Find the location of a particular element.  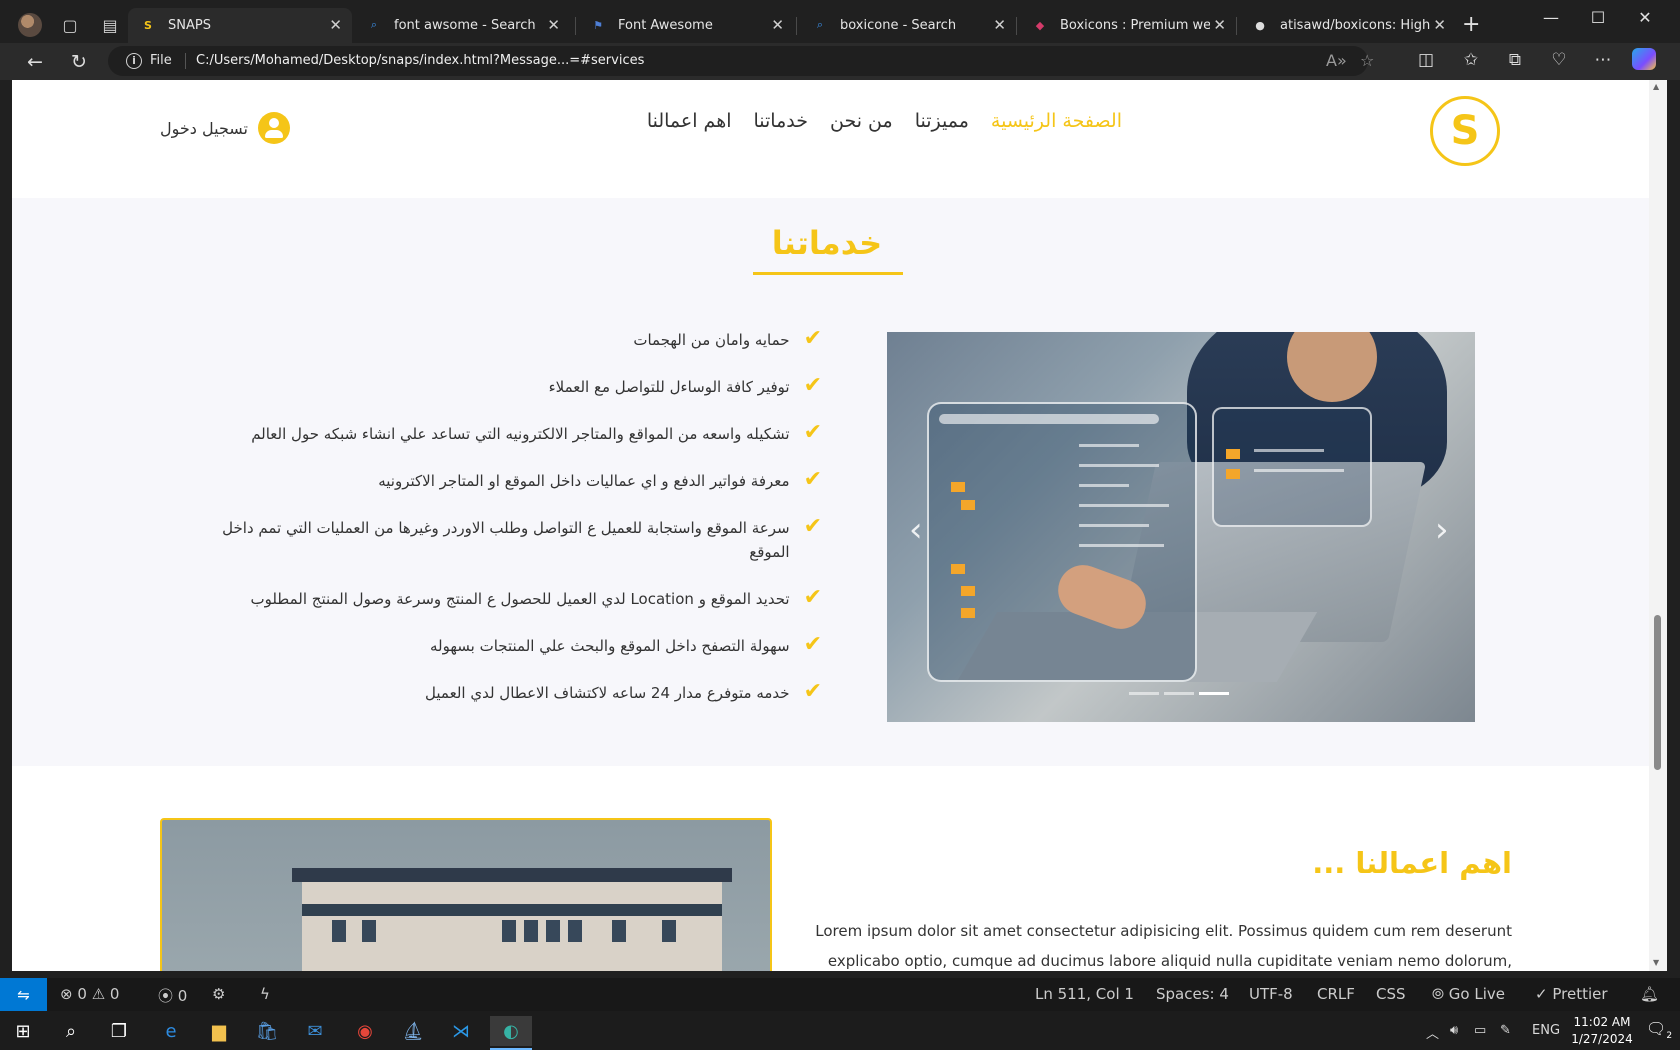

copilot-icon is located at coordinates (1644, 59).